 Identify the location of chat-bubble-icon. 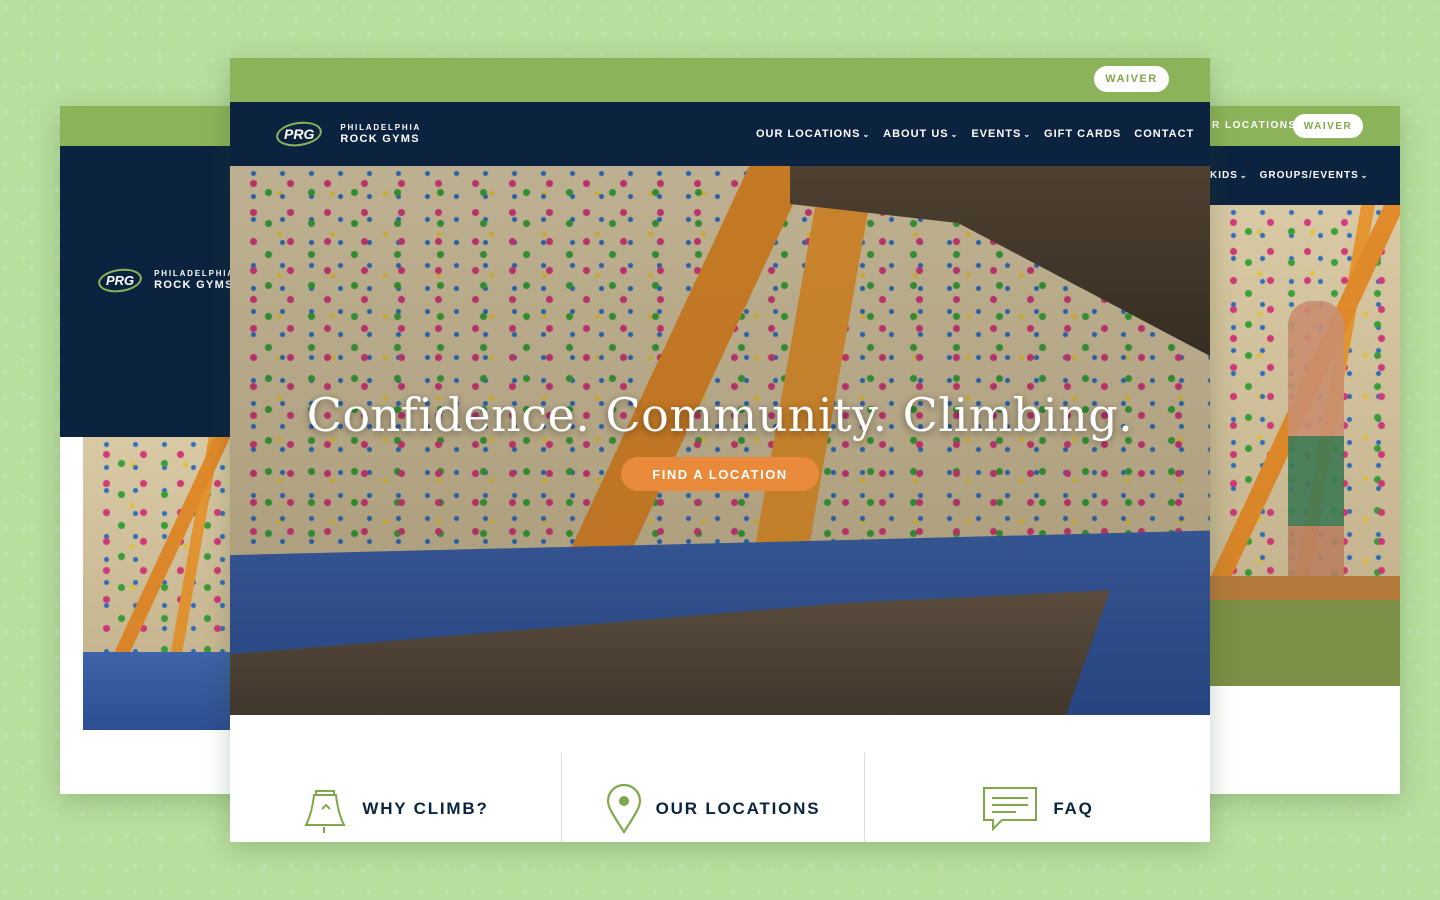
(1010, 808).